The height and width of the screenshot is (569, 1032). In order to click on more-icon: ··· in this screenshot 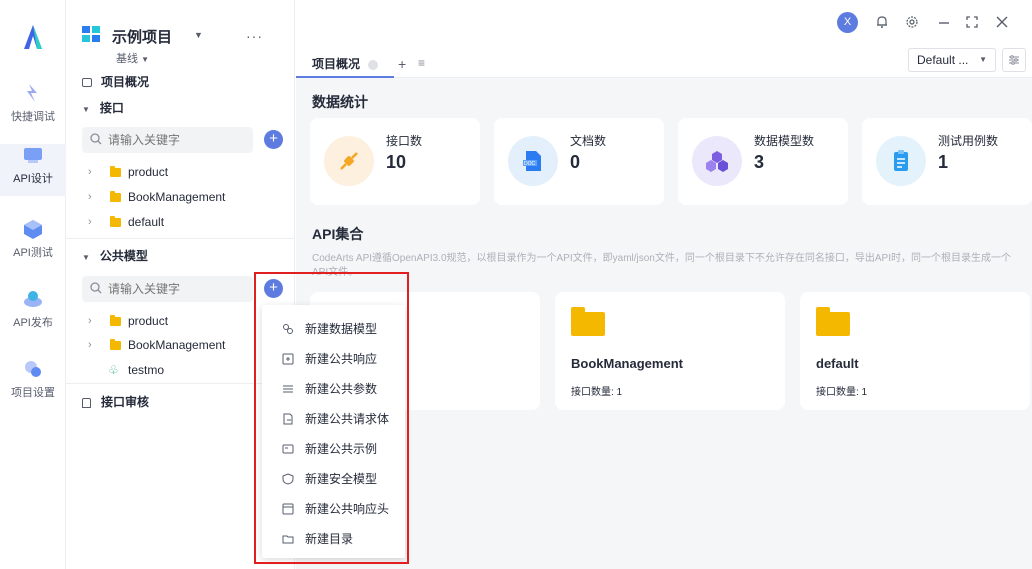, I will do `click(254, 36)`.